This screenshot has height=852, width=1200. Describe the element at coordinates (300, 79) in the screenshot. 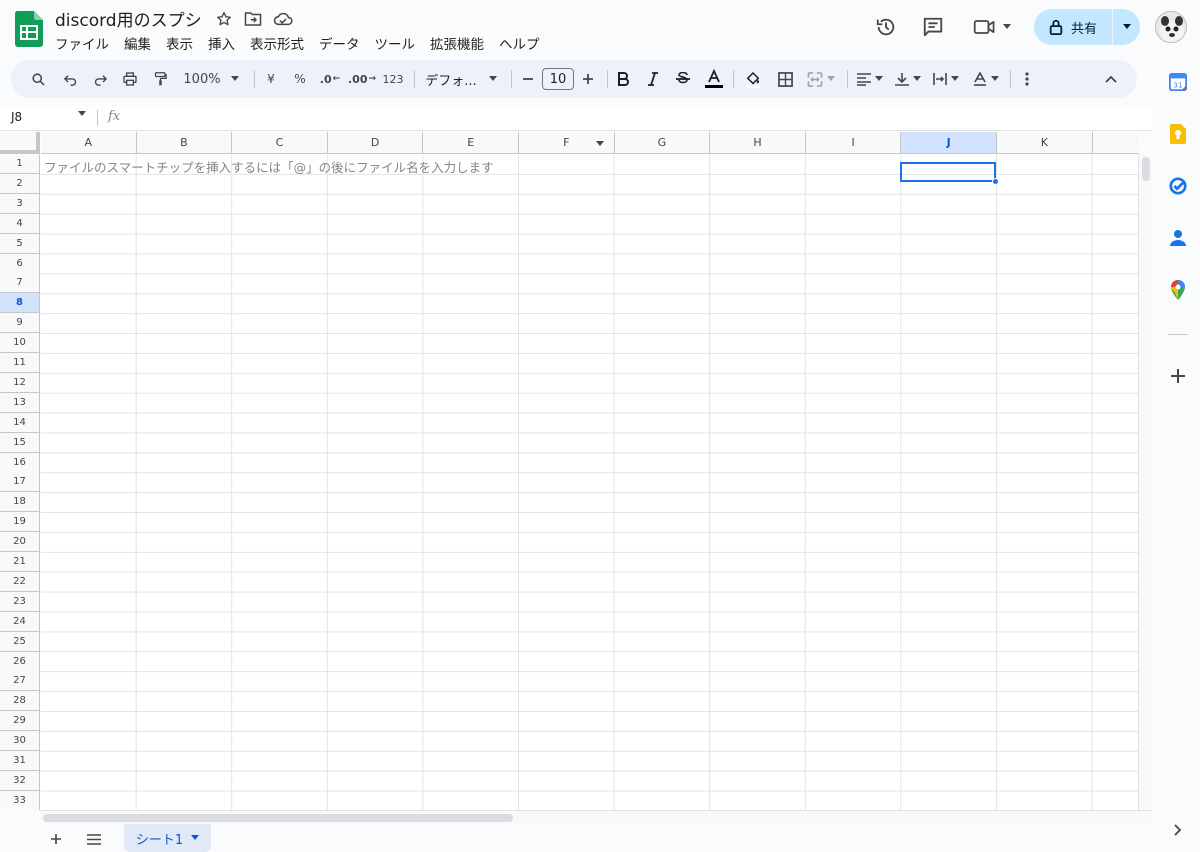

I see `percent-format-button: %` at that location.